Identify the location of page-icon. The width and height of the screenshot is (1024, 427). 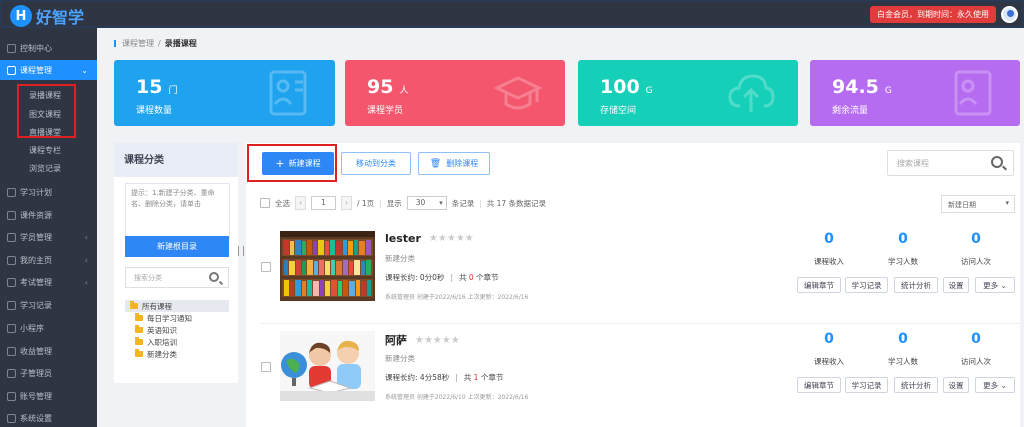
(11, 260).